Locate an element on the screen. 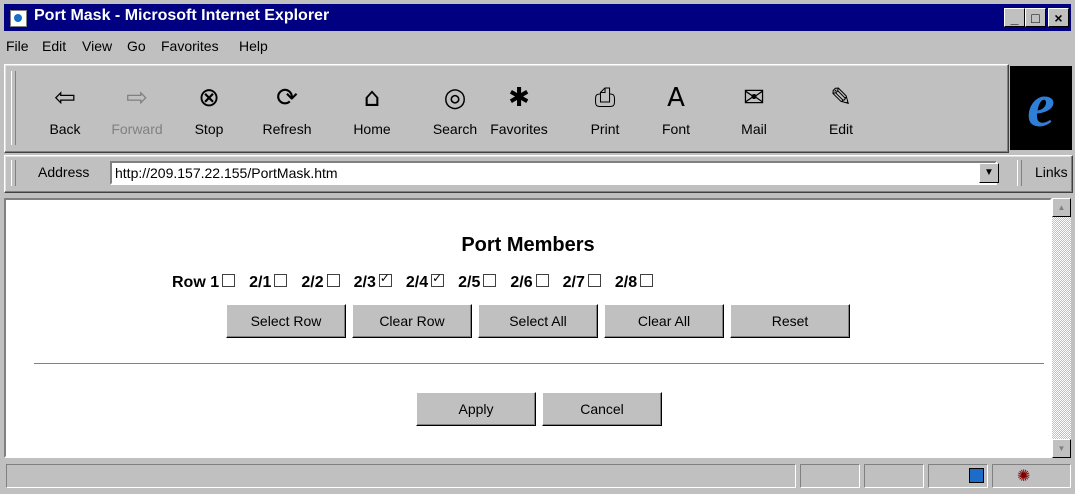 Image resolution: width=1075 pixels, height=494 pixels. forward-arrow-icon: ⇨ is located at coordinates (137, 98).